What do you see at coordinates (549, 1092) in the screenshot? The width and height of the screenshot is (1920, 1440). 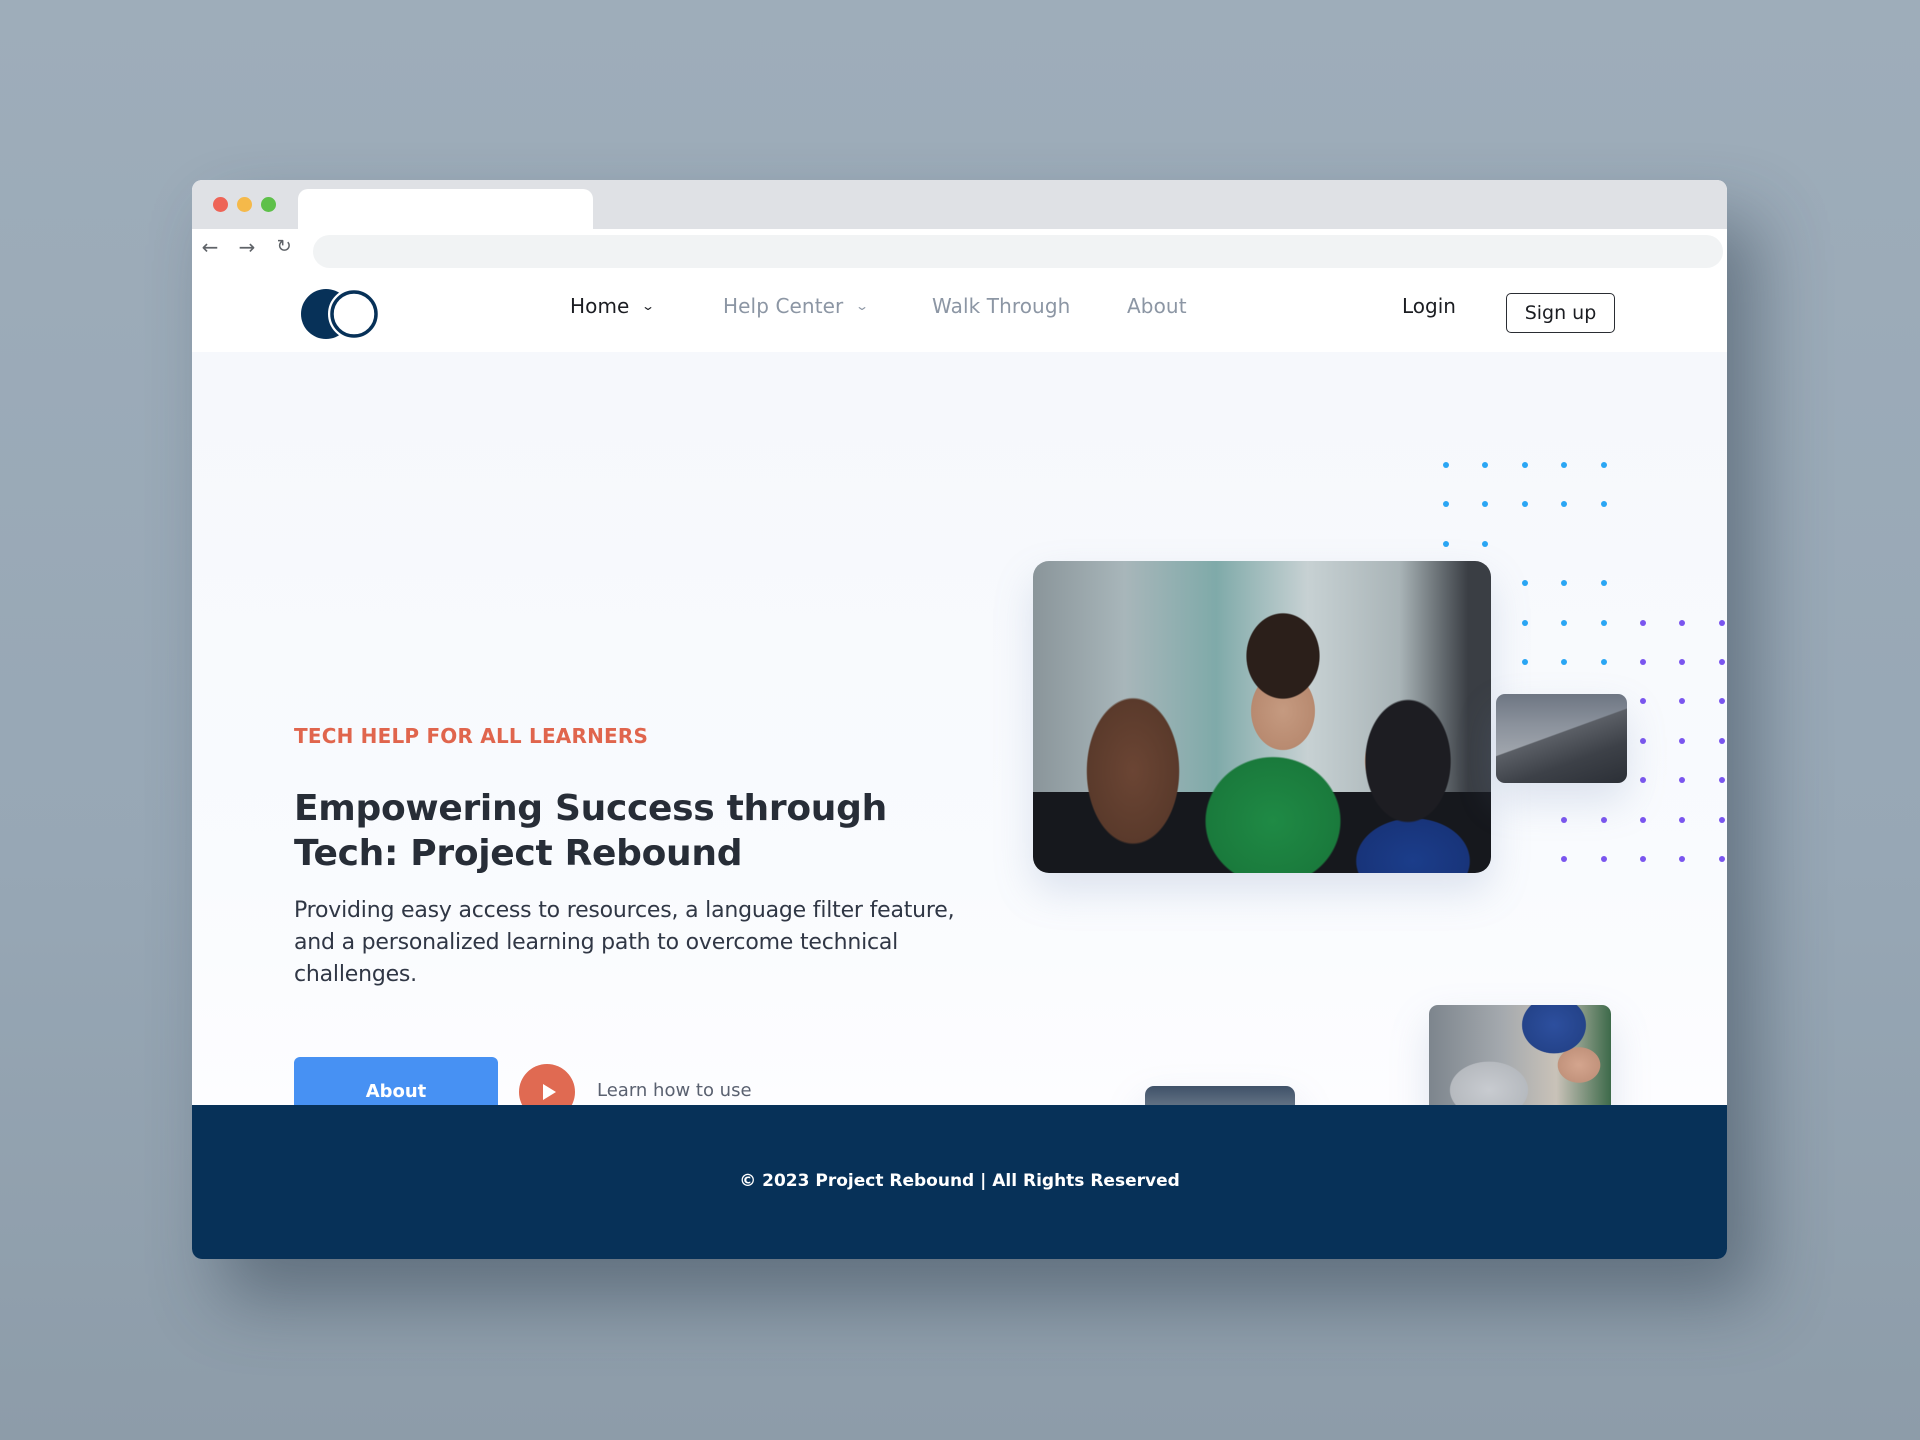 I see `play-icon` at bounding box center [549, 1092].